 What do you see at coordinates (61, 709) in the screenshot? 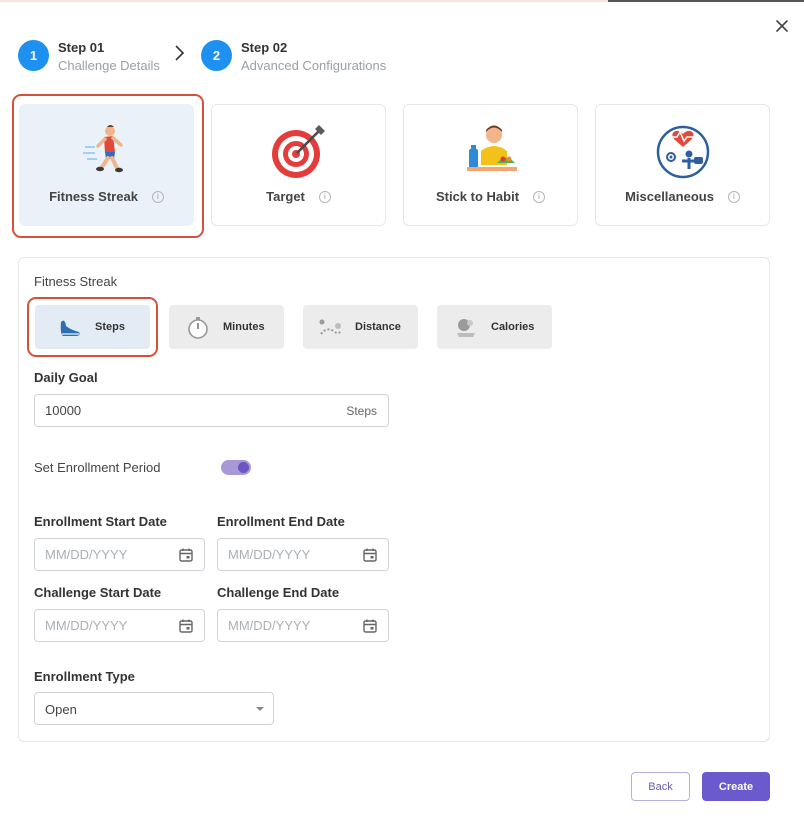
I see `enrollment-type-value: Open` at bounding box center [61, 709].